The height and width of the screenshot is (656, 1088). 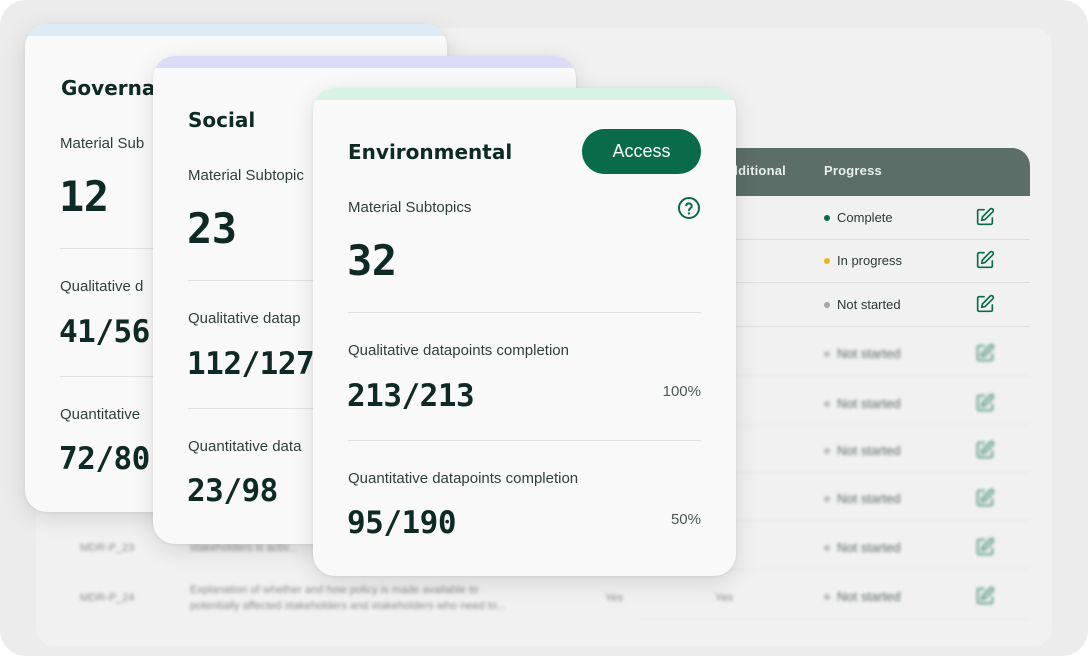 I want to click on governance-card-band, so click(x=236, y=30).